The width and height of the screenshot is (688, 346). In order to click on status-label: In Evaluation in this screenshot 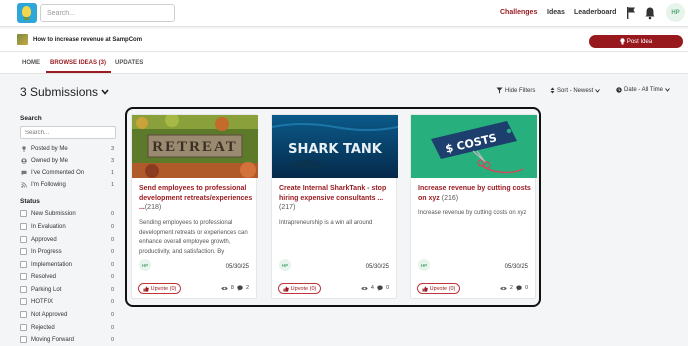, I will do `click(48, 227)`.